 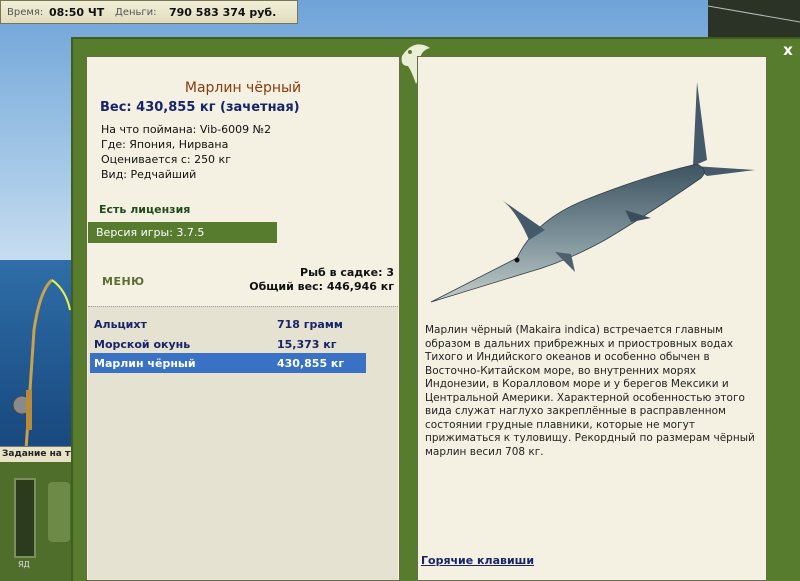 What do you see at coordinates (223, 12) in the screenshot?
I see `money-value: 790 583 374 руб.` at bounding box center [223, 12].